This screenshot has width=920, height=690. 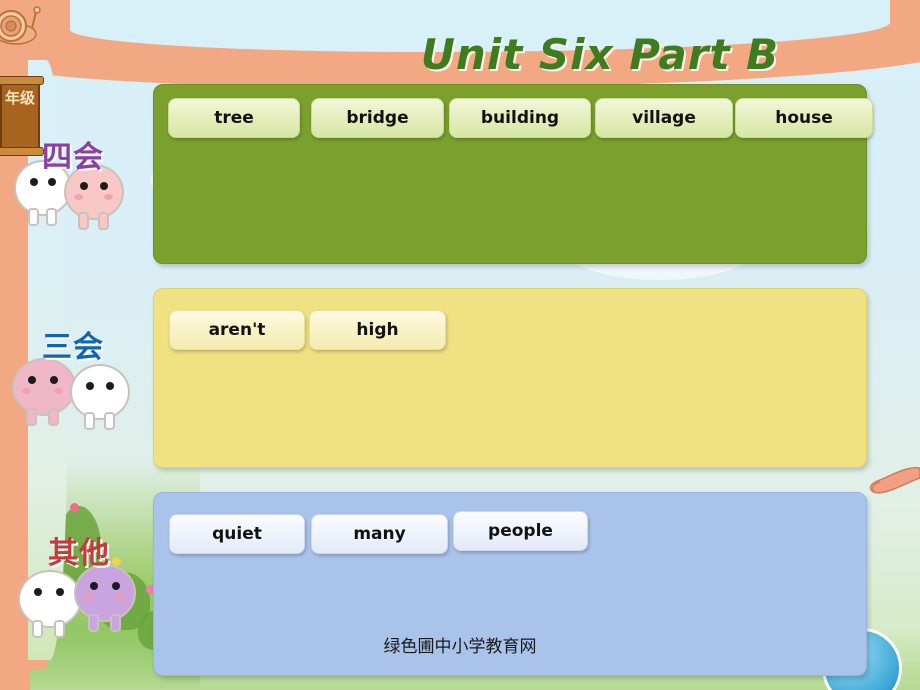 I want to click on vertical-sign-decoration: 年级, so click(x=22, y=116).